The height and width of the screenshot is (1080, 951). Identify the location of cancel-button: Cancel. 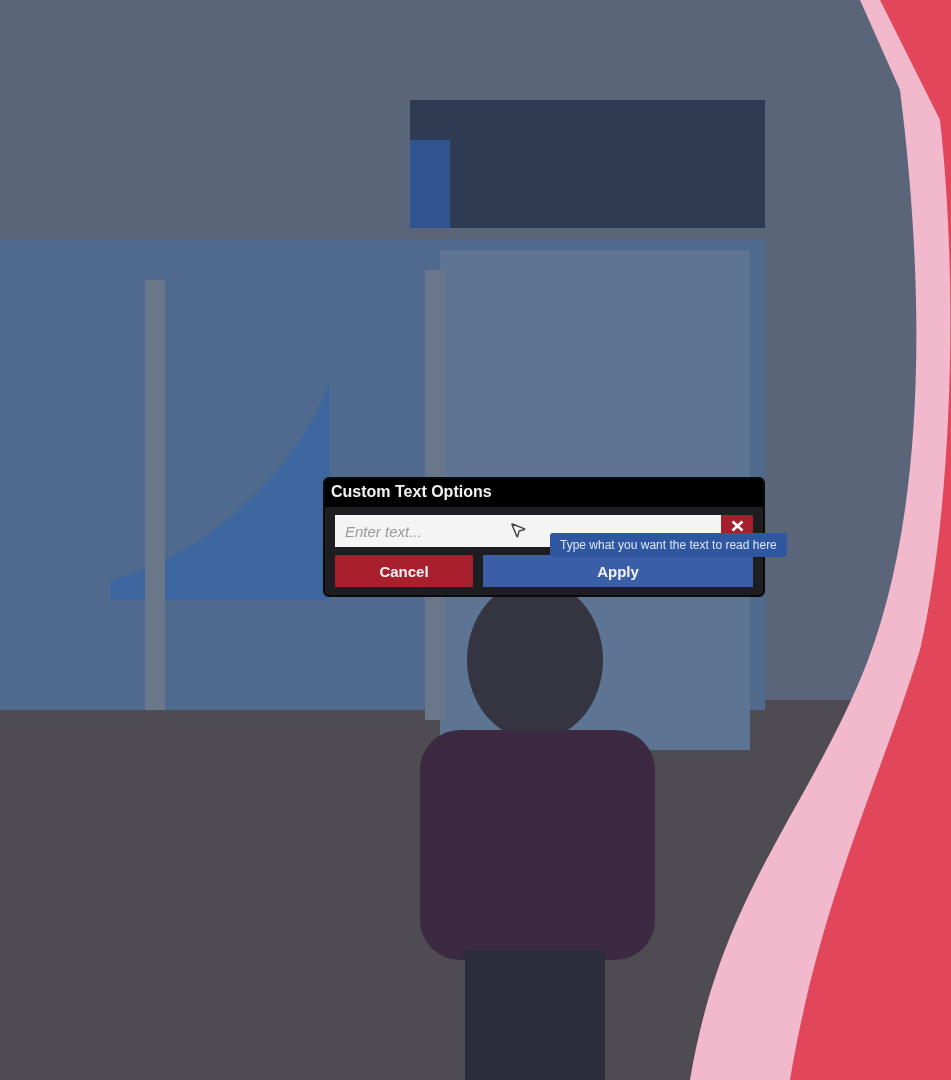
(404, 571).